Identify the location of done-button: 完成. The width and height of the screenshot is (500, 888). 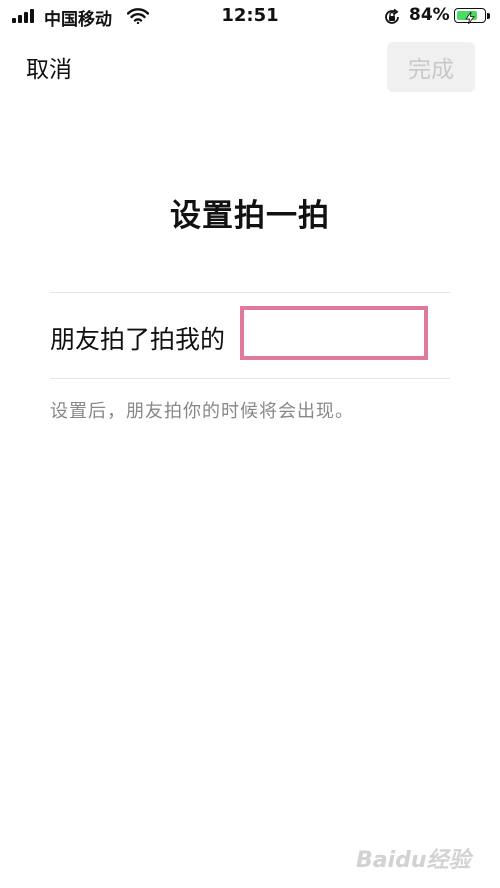
(431, 67).